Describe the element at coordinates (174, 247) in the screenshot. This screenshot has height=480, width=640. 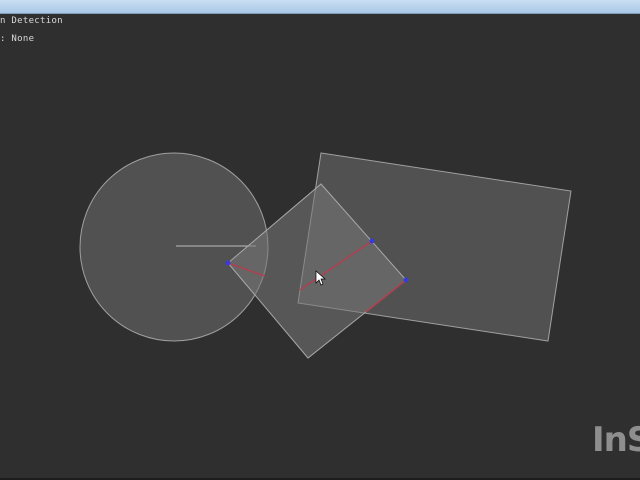
I see `circle-shape` at that location.